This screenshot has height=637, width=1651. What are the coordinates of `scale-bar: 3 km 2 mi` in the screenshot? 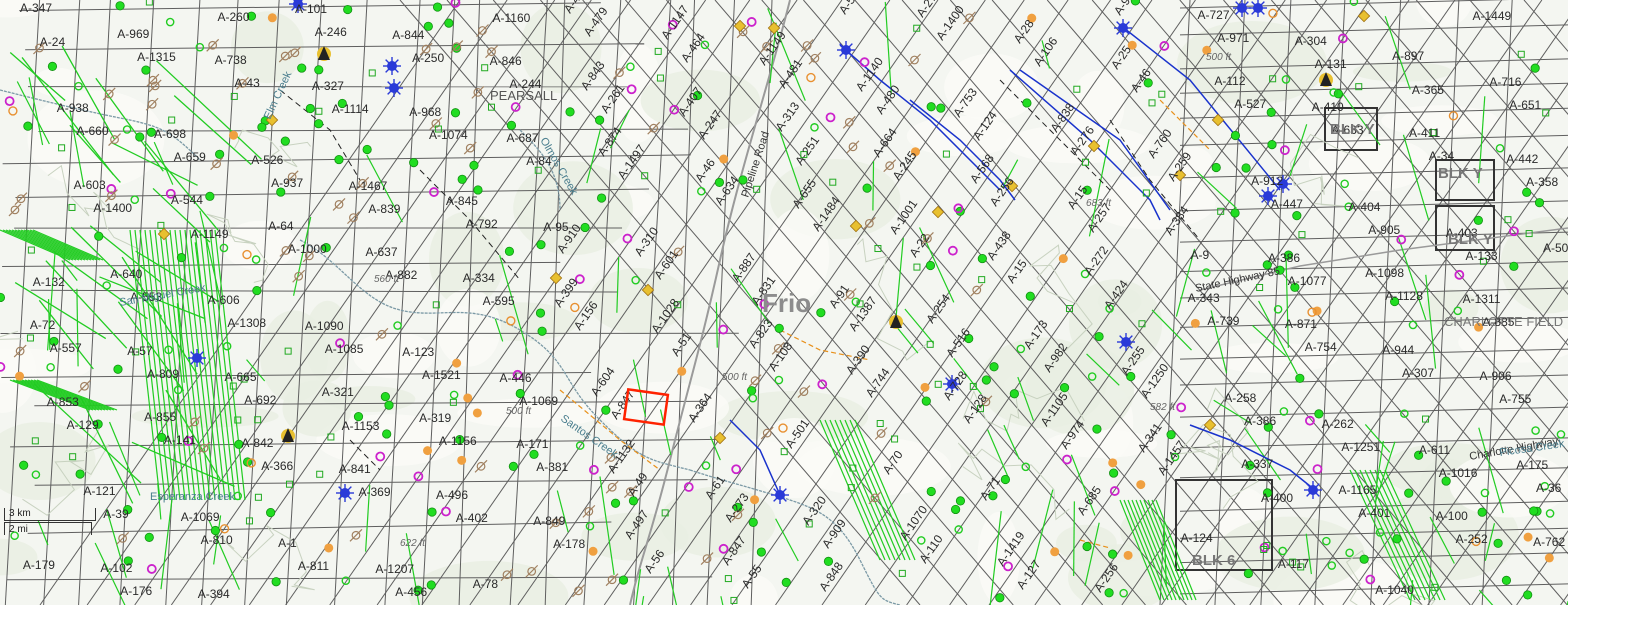 It's located at (50, 524).